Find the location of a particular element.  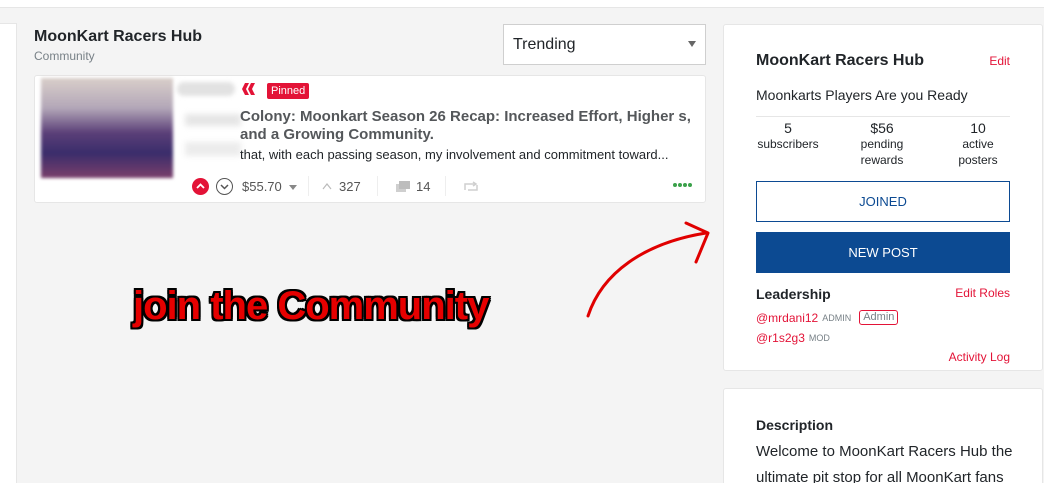

post-author-blurred is located at coordinates (206, 89).